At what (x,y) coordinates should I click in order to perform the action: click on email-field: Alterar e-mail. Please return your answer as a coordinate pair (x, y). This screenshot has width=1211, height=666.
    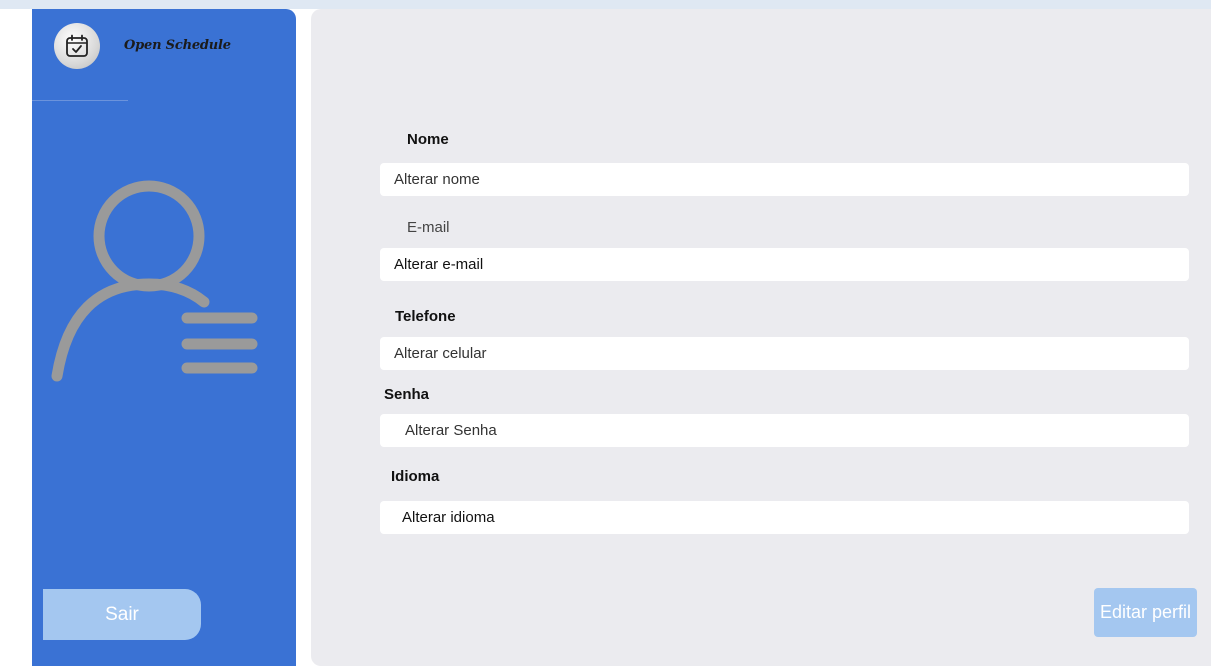
    Looking at the image, I should click on (784, 264).